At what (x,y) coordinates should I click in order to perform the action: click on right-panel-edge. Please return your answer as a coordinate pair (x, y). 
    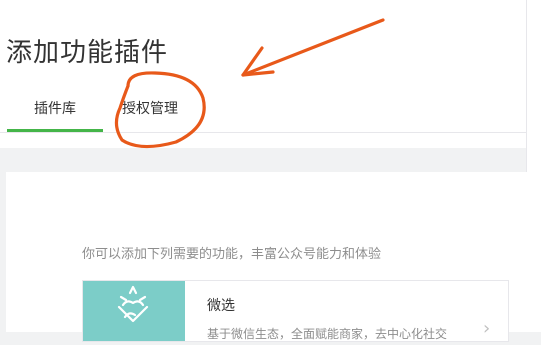
    Looking at the image, I should click on (533, 166).